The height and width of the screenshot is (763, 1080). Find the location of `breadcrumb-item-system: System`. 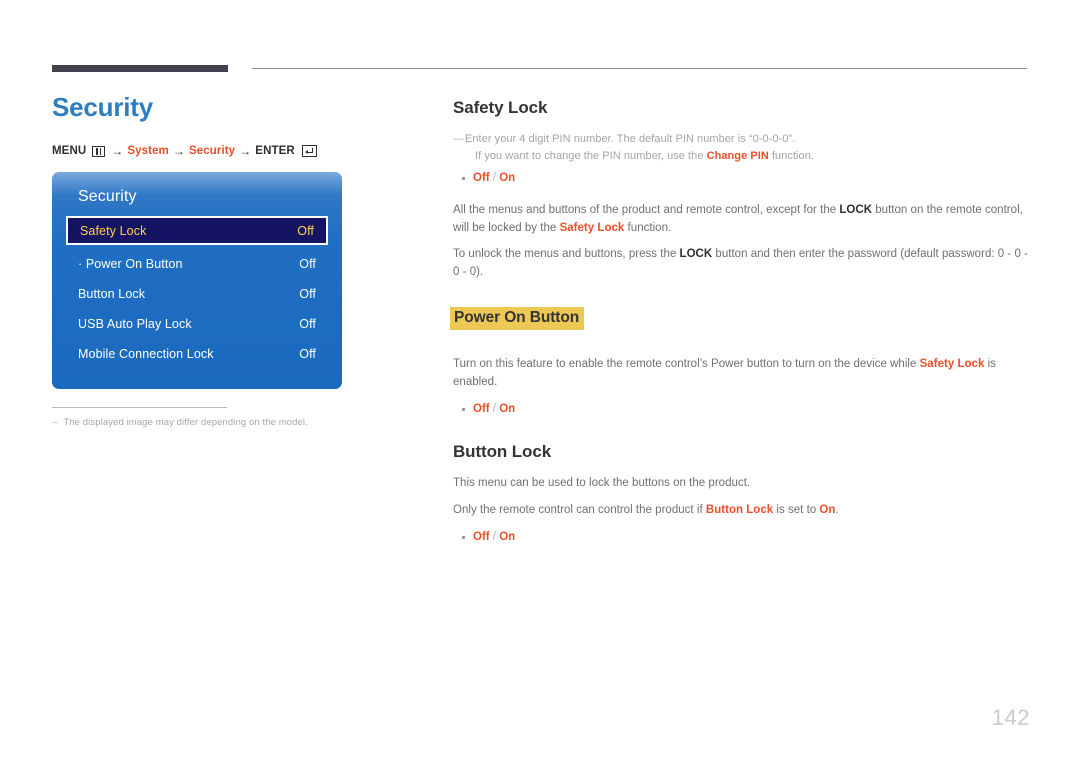

breadcrumb-item-system: System is located at coordinates (148, 151).